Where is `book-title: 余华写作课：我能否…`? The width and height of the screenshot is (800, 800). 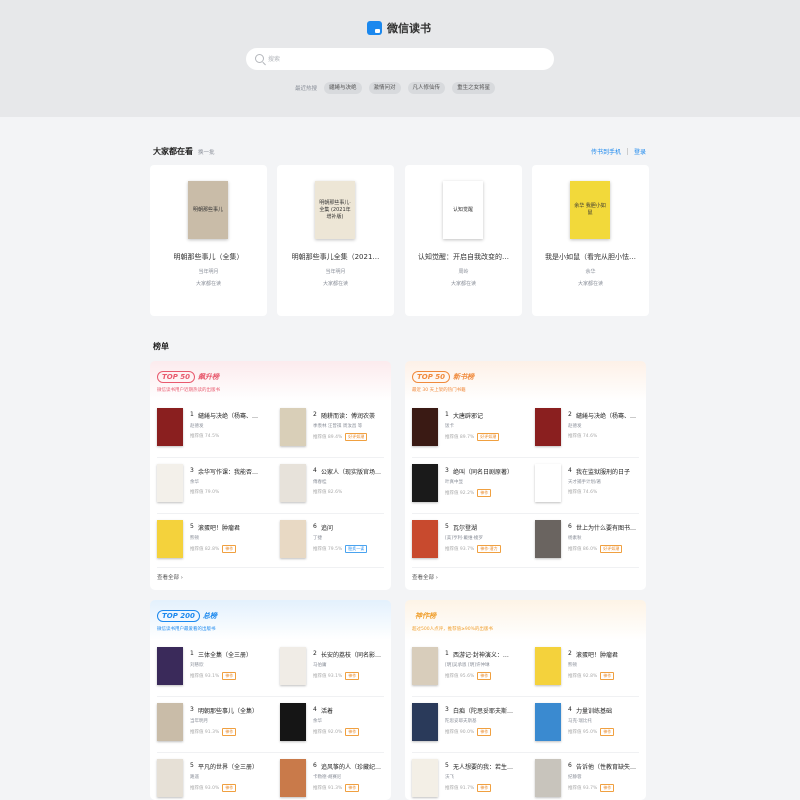 book-title: 余华写作课：我能否… is located at coordinates (234, 471).